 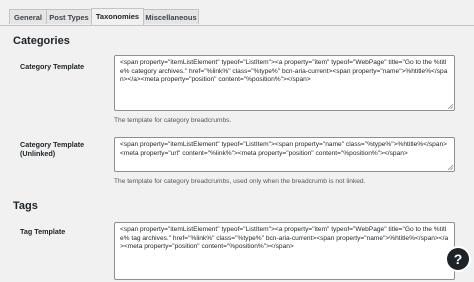 I want to click on tab-general: General, so click(x=28, y=16).